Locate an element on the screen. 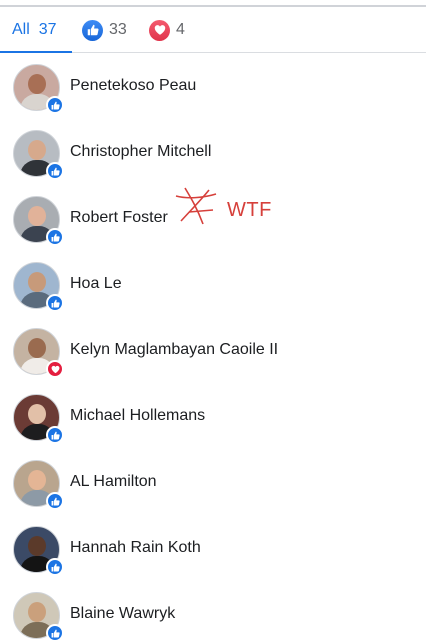 The width and height of the screenshot is (426, 640). thumbs-up-icon is located at coordinates (92, 30).